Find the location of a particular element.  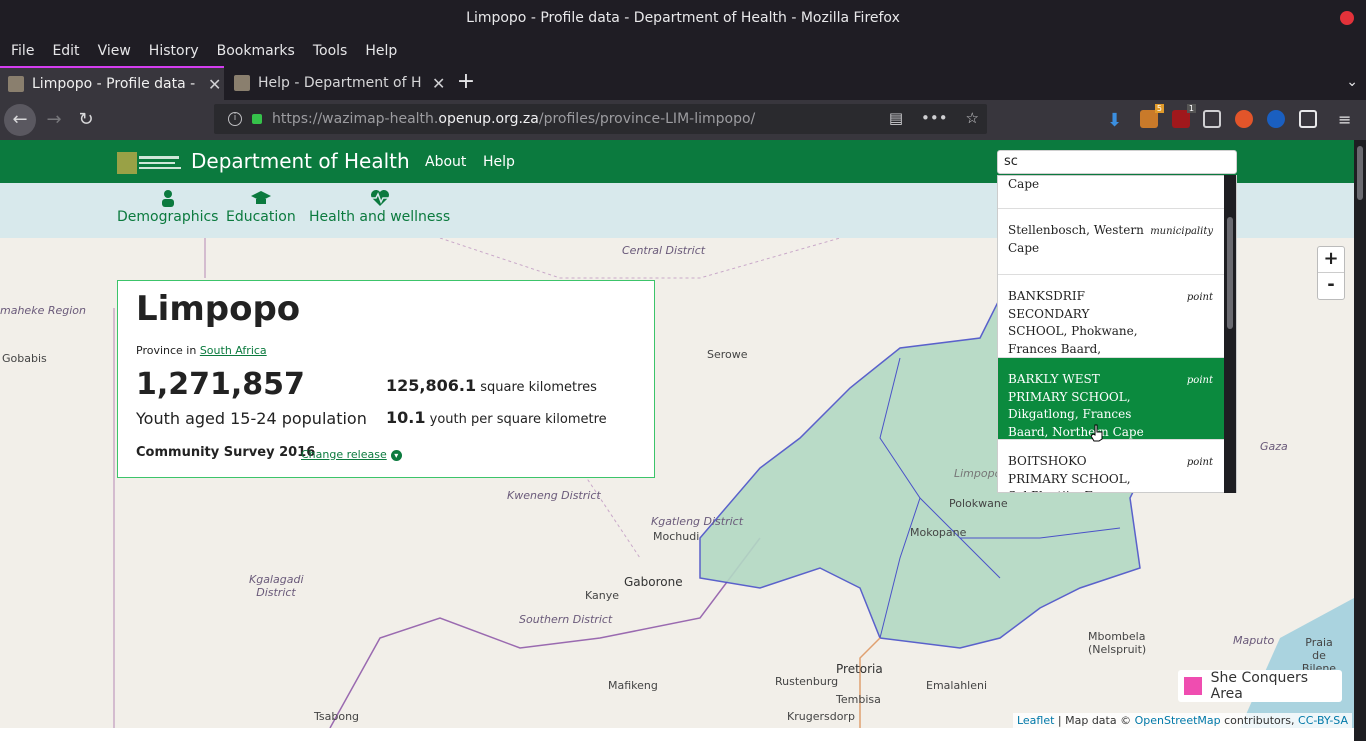

map-label: Pretoria is located at coordinates (859, 669).